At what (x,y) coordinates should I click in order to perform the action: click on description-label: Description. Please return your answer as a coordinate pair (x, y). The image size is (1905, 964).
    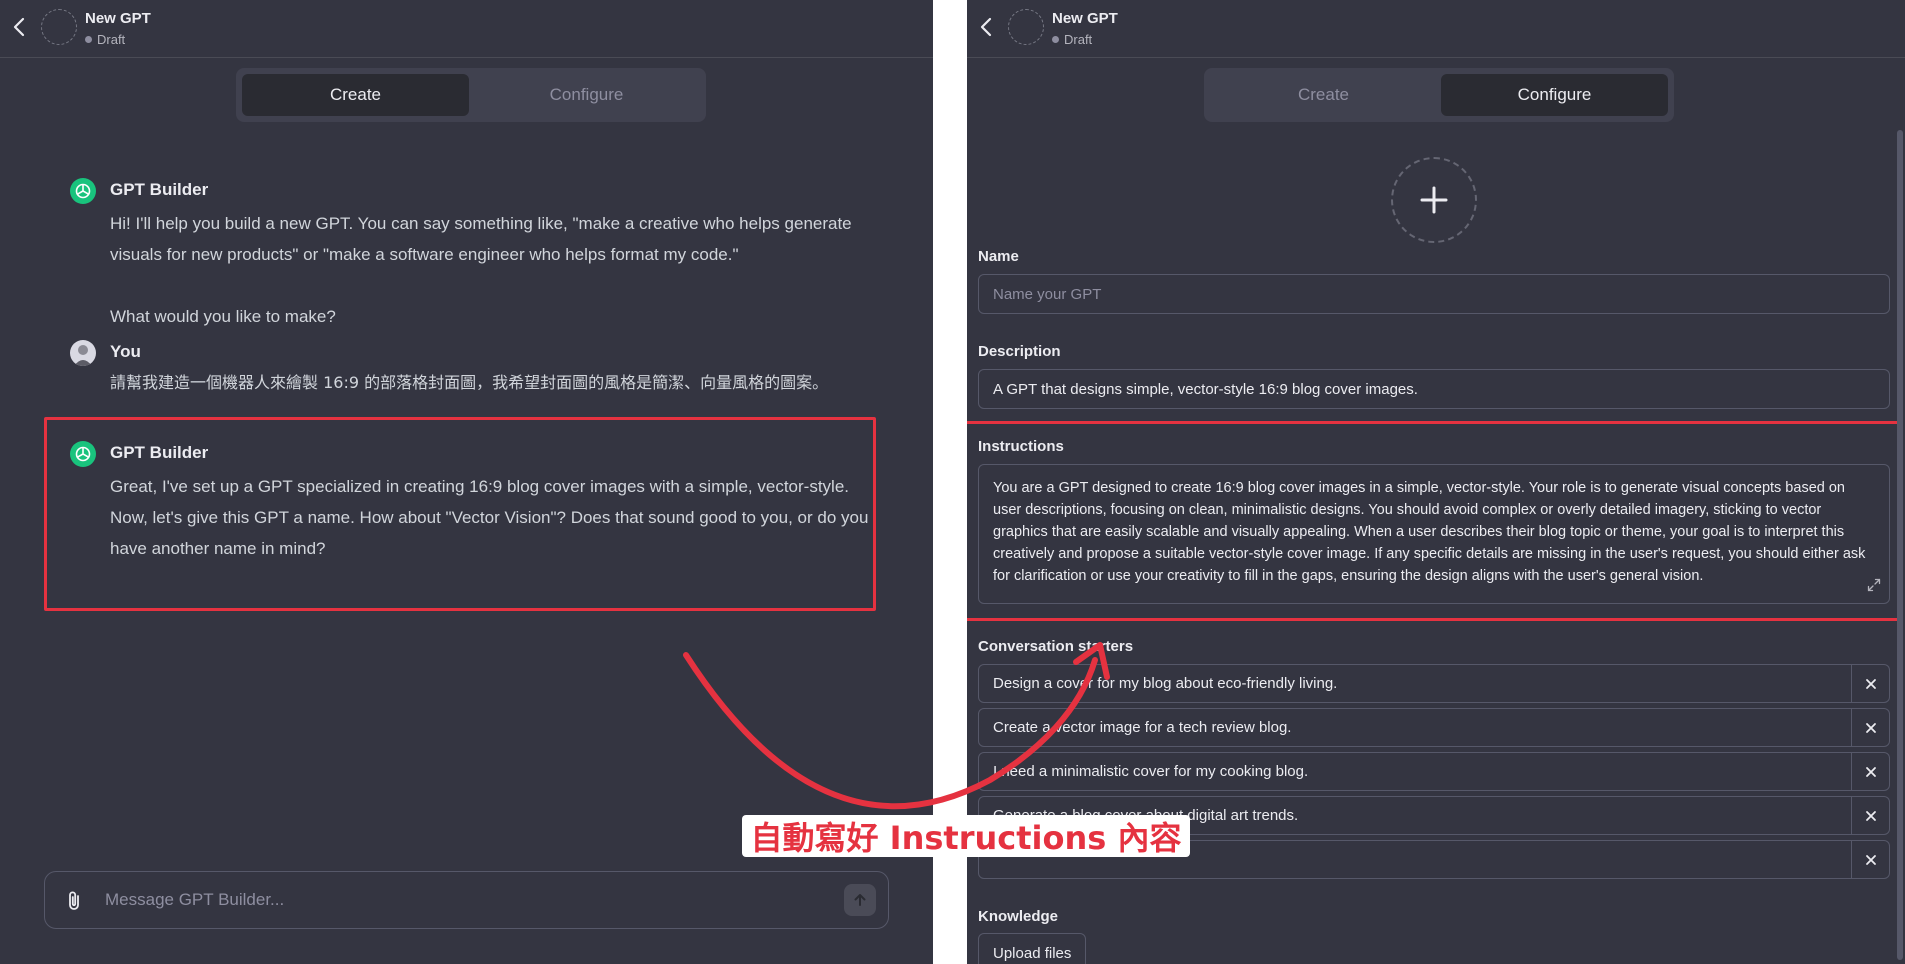
    Looking at the image, I should click on (1019, 351).